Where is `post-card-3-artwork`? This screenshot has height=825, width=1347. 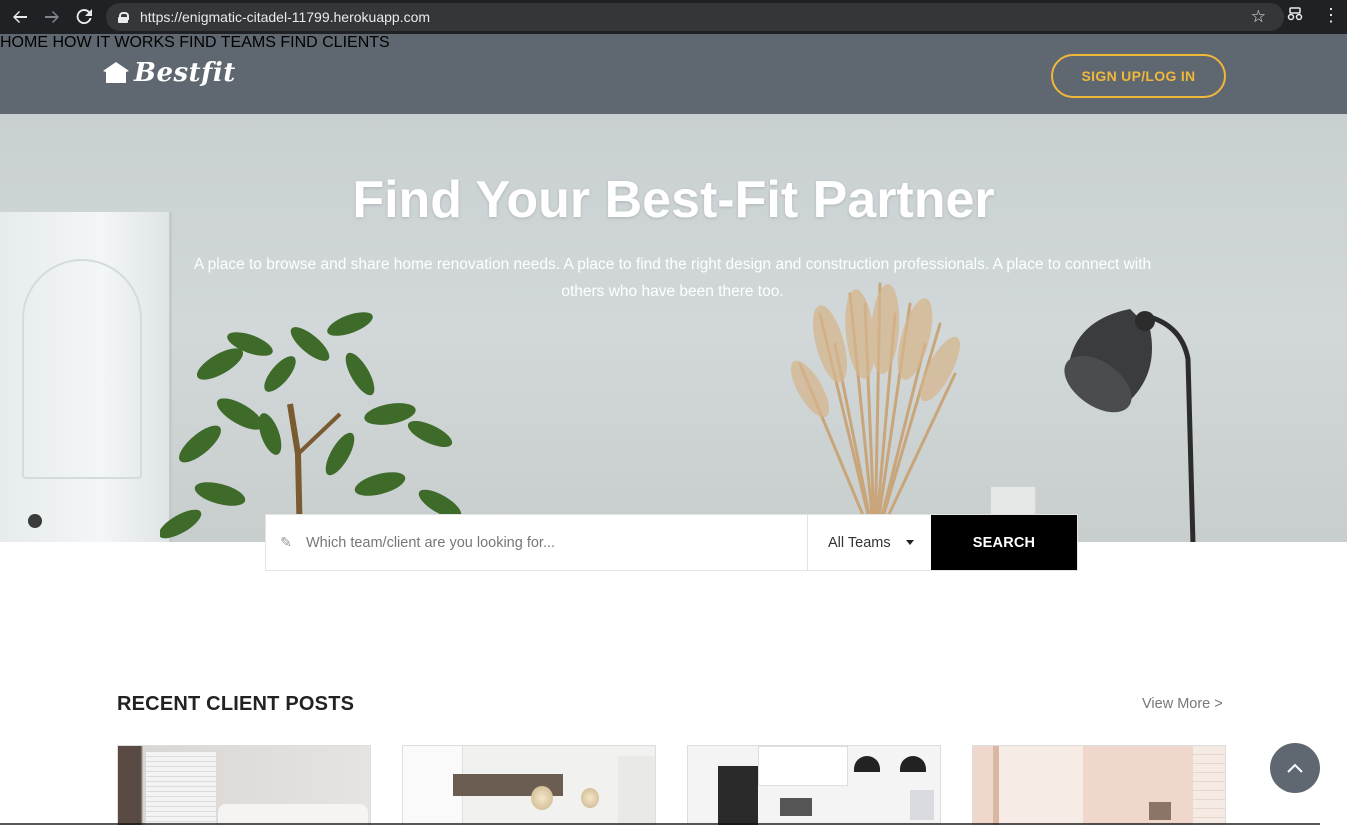
post-card-3-artwork is located at coordinates (922, 805).